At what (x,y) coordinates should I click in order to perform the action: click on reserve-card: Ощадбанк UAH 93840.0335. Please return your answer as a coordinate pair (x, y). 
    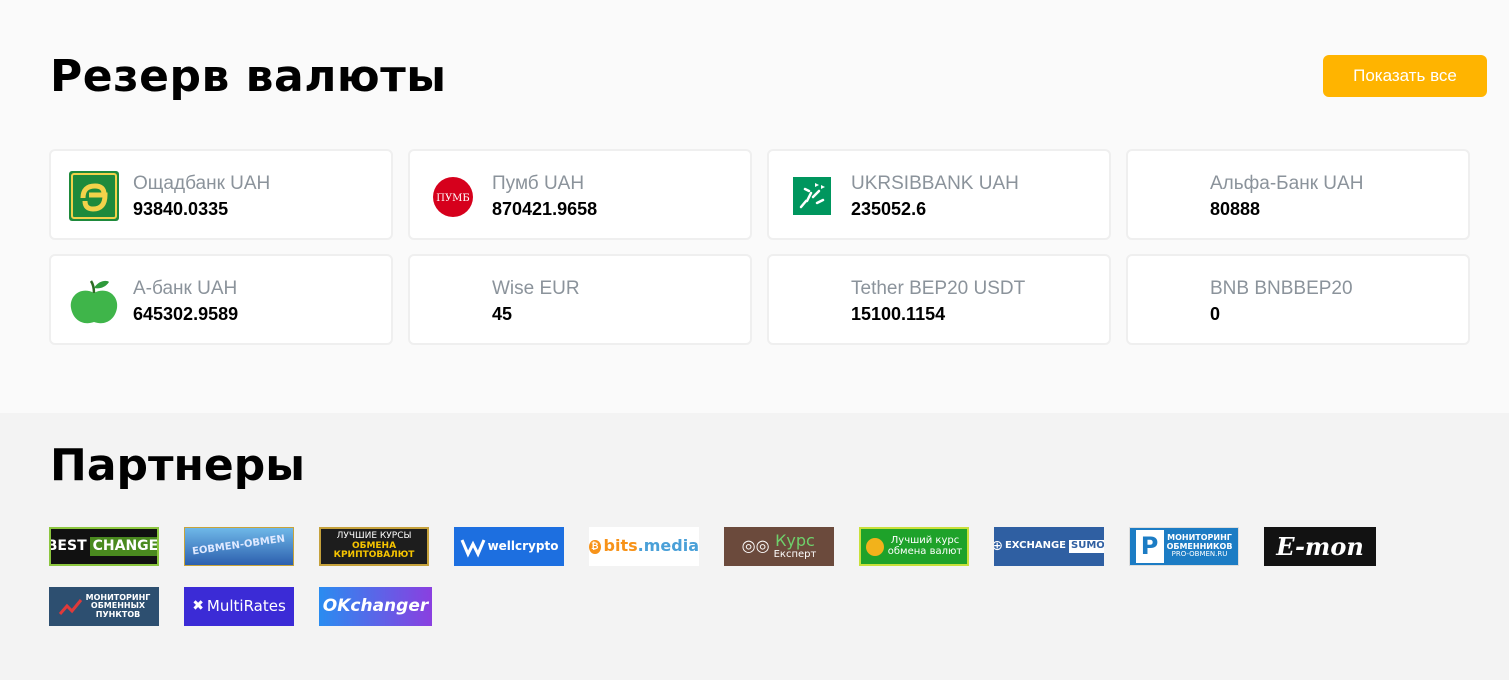
    Looking at the image, I should click on (221, 194).